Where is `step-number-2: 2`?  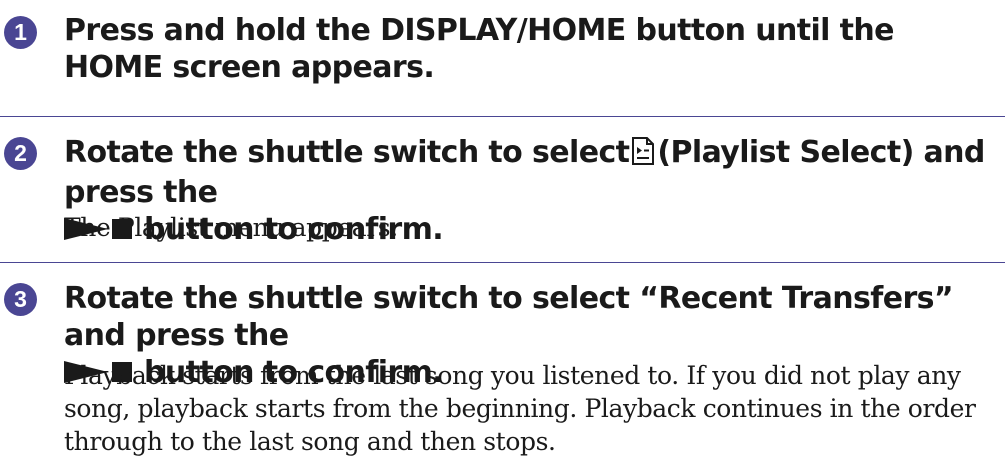 step-number-2: 2 is located at coordinates (20, 153).